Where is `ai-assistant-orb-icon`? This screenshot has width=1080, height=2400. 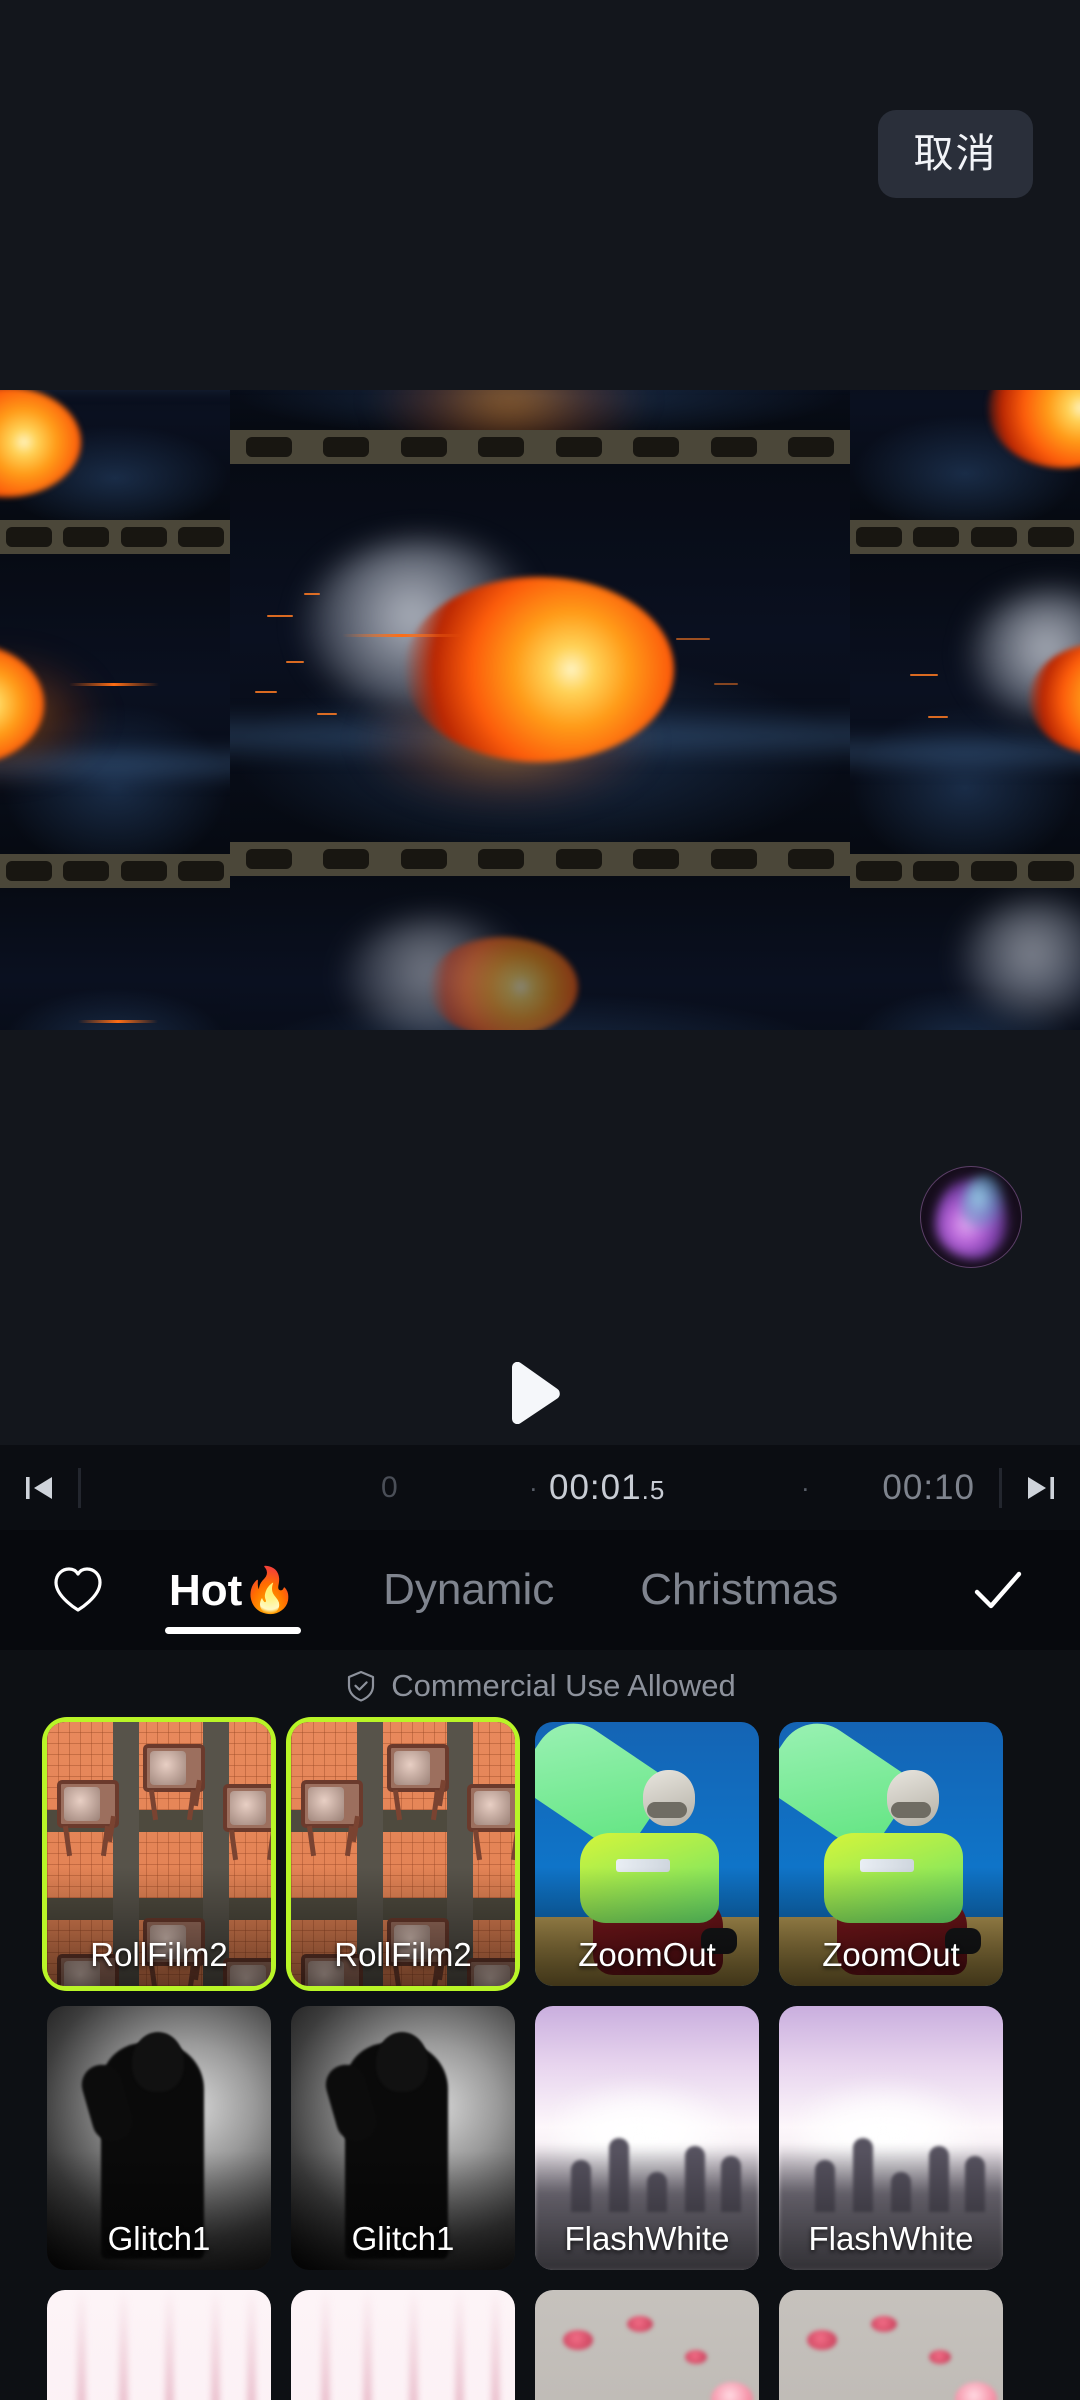
ai-assistant-orb-icon is located at coordinates (971, 1217).